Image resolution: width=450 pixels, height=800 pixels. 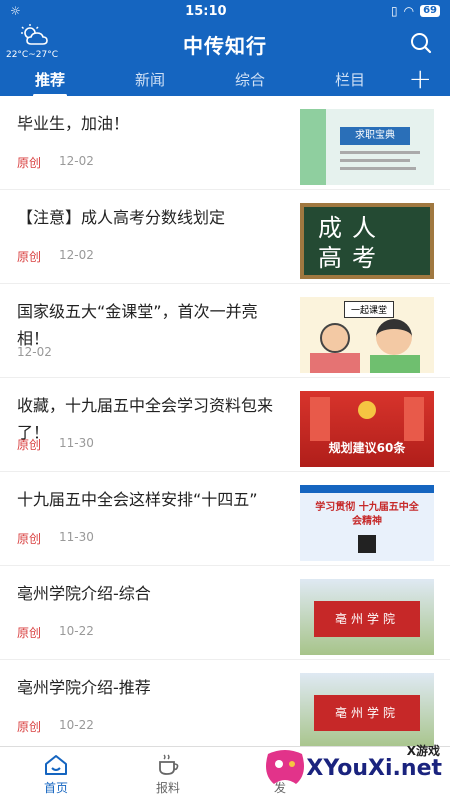 What do you see at coordinates (137, 499) in the screenshot?
I see `article-title: 十九届五中全会这样安排“十四五”` at bounding box center [137, 499].